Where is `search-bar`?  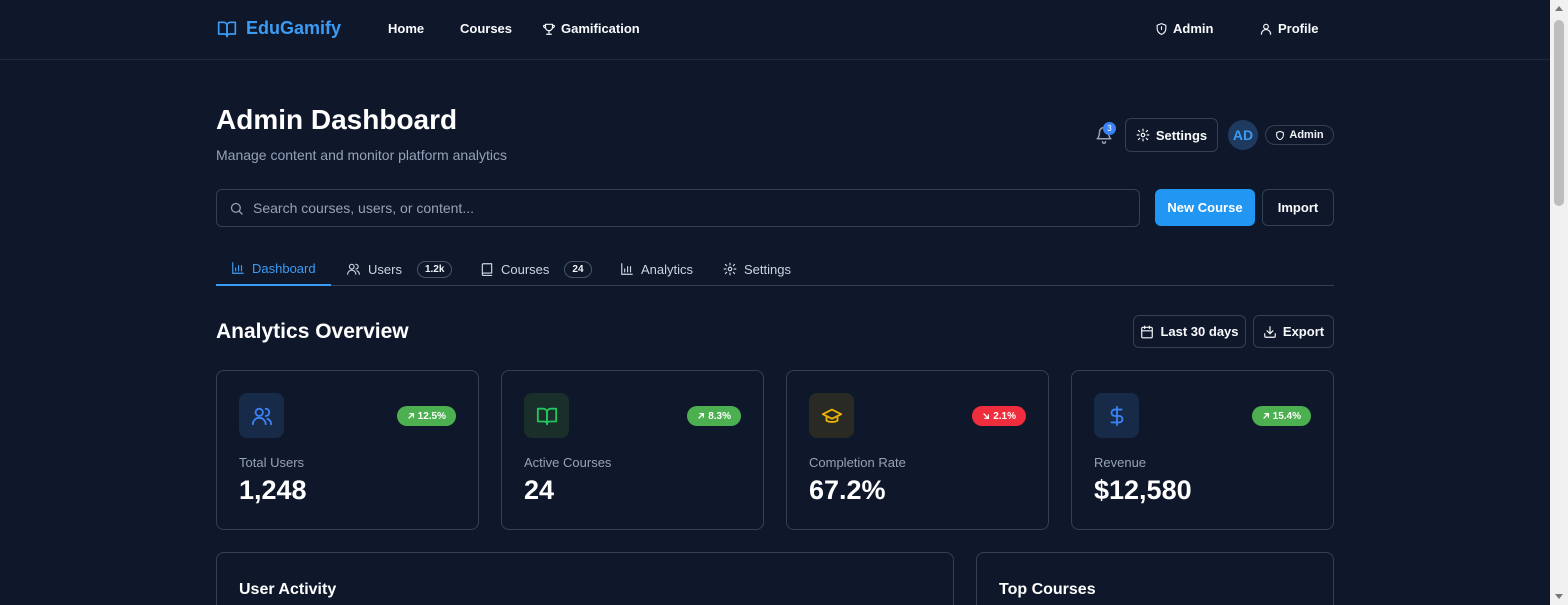
search-bar is located at coordinates (678, 208).